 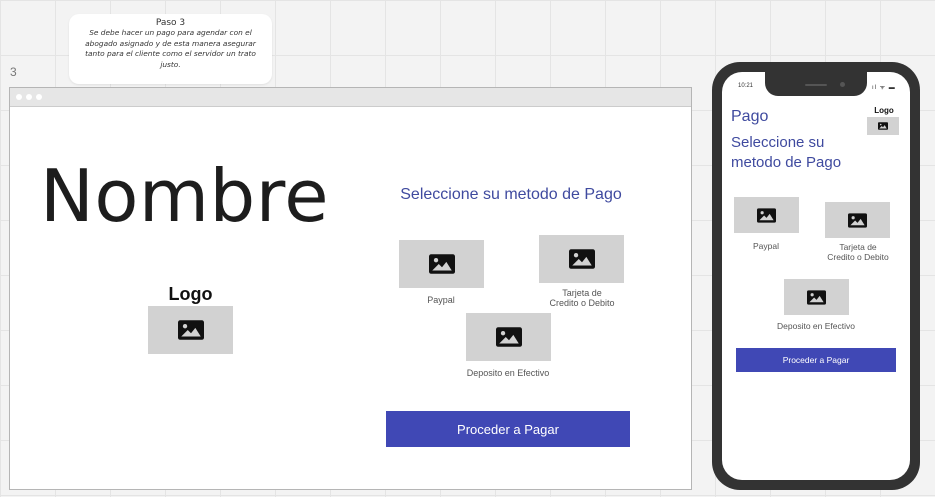 What do you see at coordinates (350, 97) in the screenshot?
I see `window-titlebar` at bounding box center [350, 97].